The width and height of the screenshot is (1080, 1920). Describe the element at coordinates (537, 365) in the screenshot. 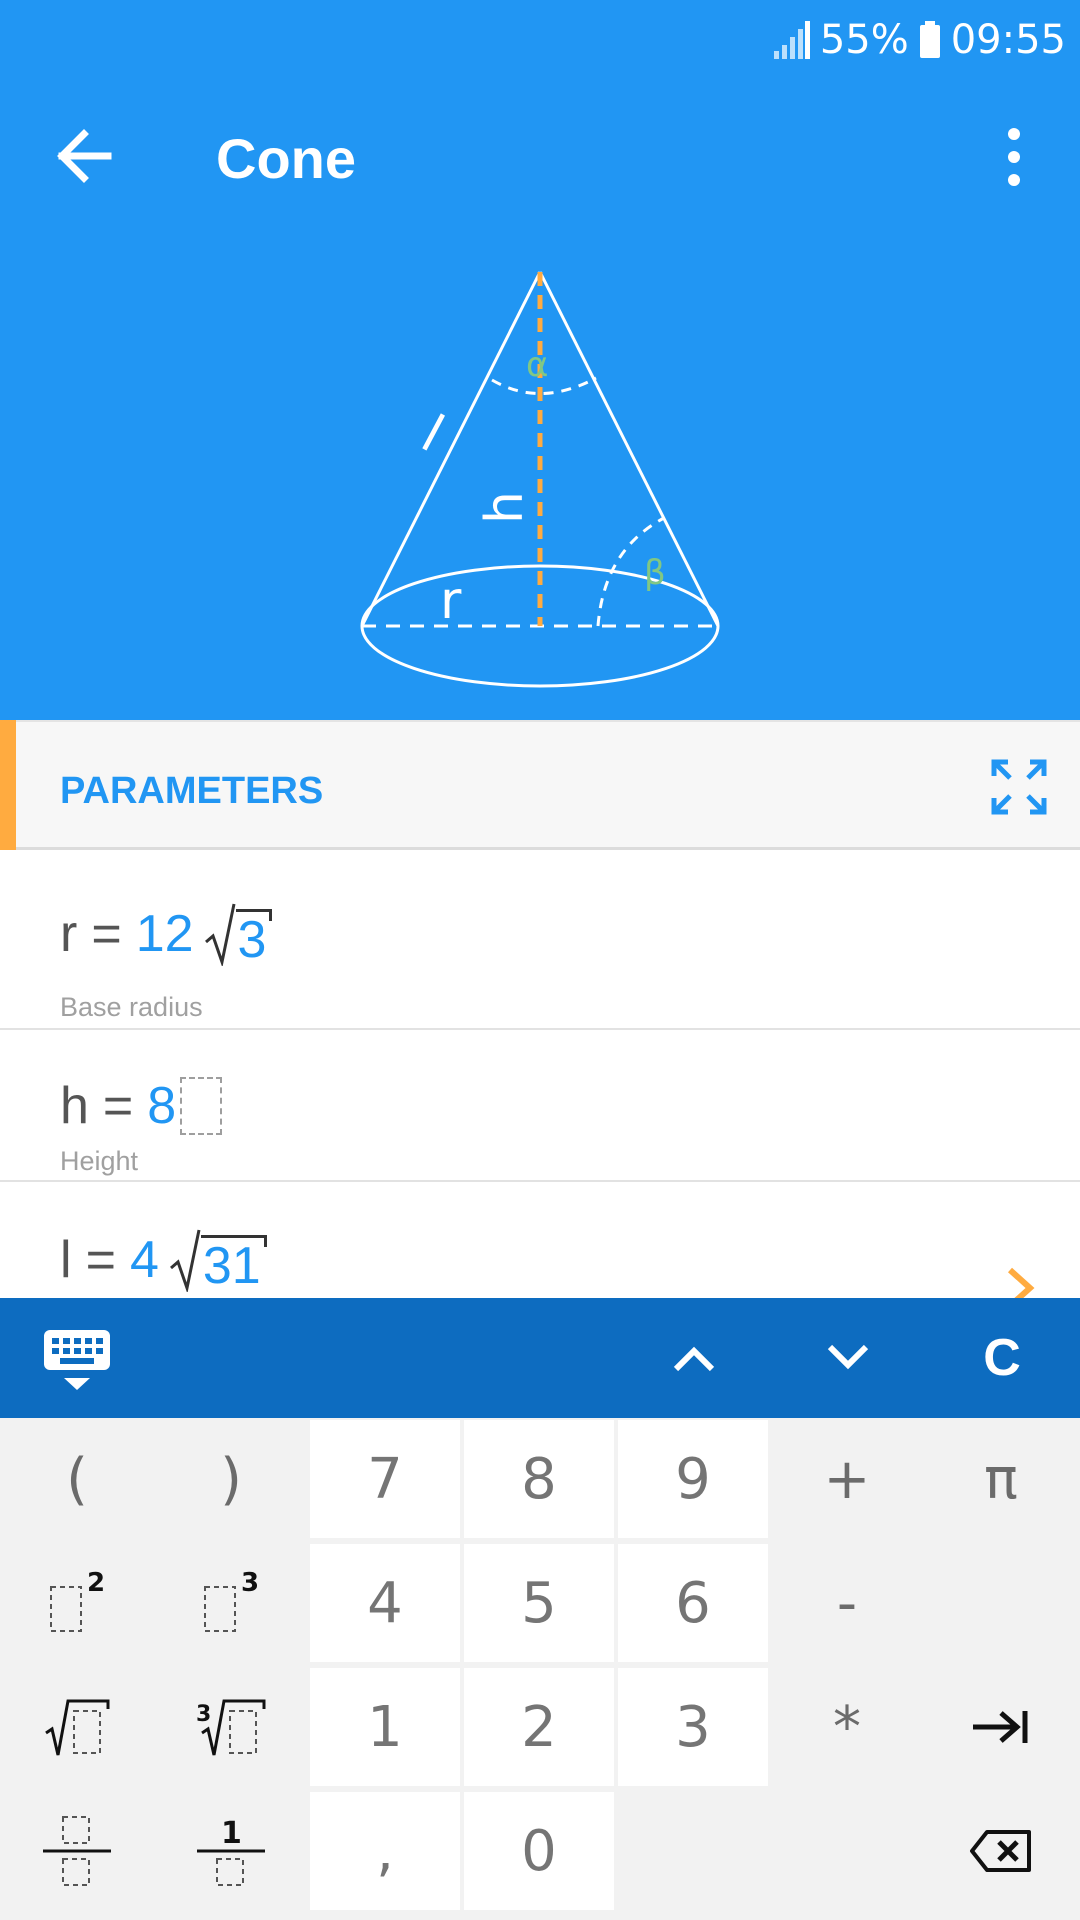

I see `alpha-label: α` at that location.